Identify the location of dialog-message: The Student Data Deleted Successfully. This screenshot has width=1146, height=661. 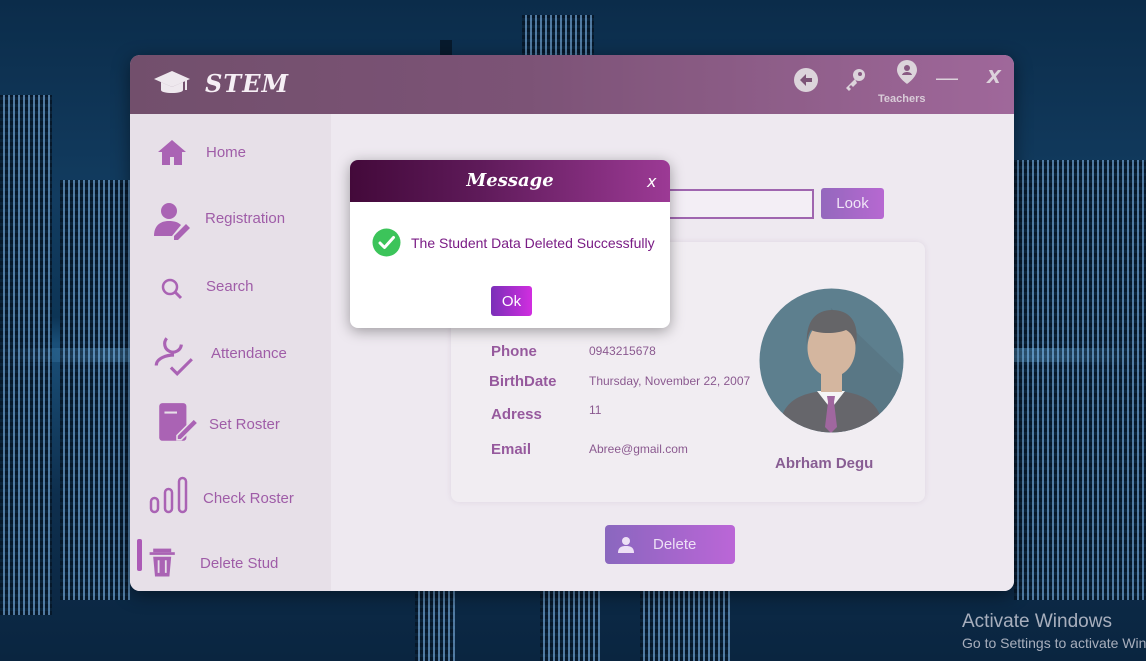
(533, 243).